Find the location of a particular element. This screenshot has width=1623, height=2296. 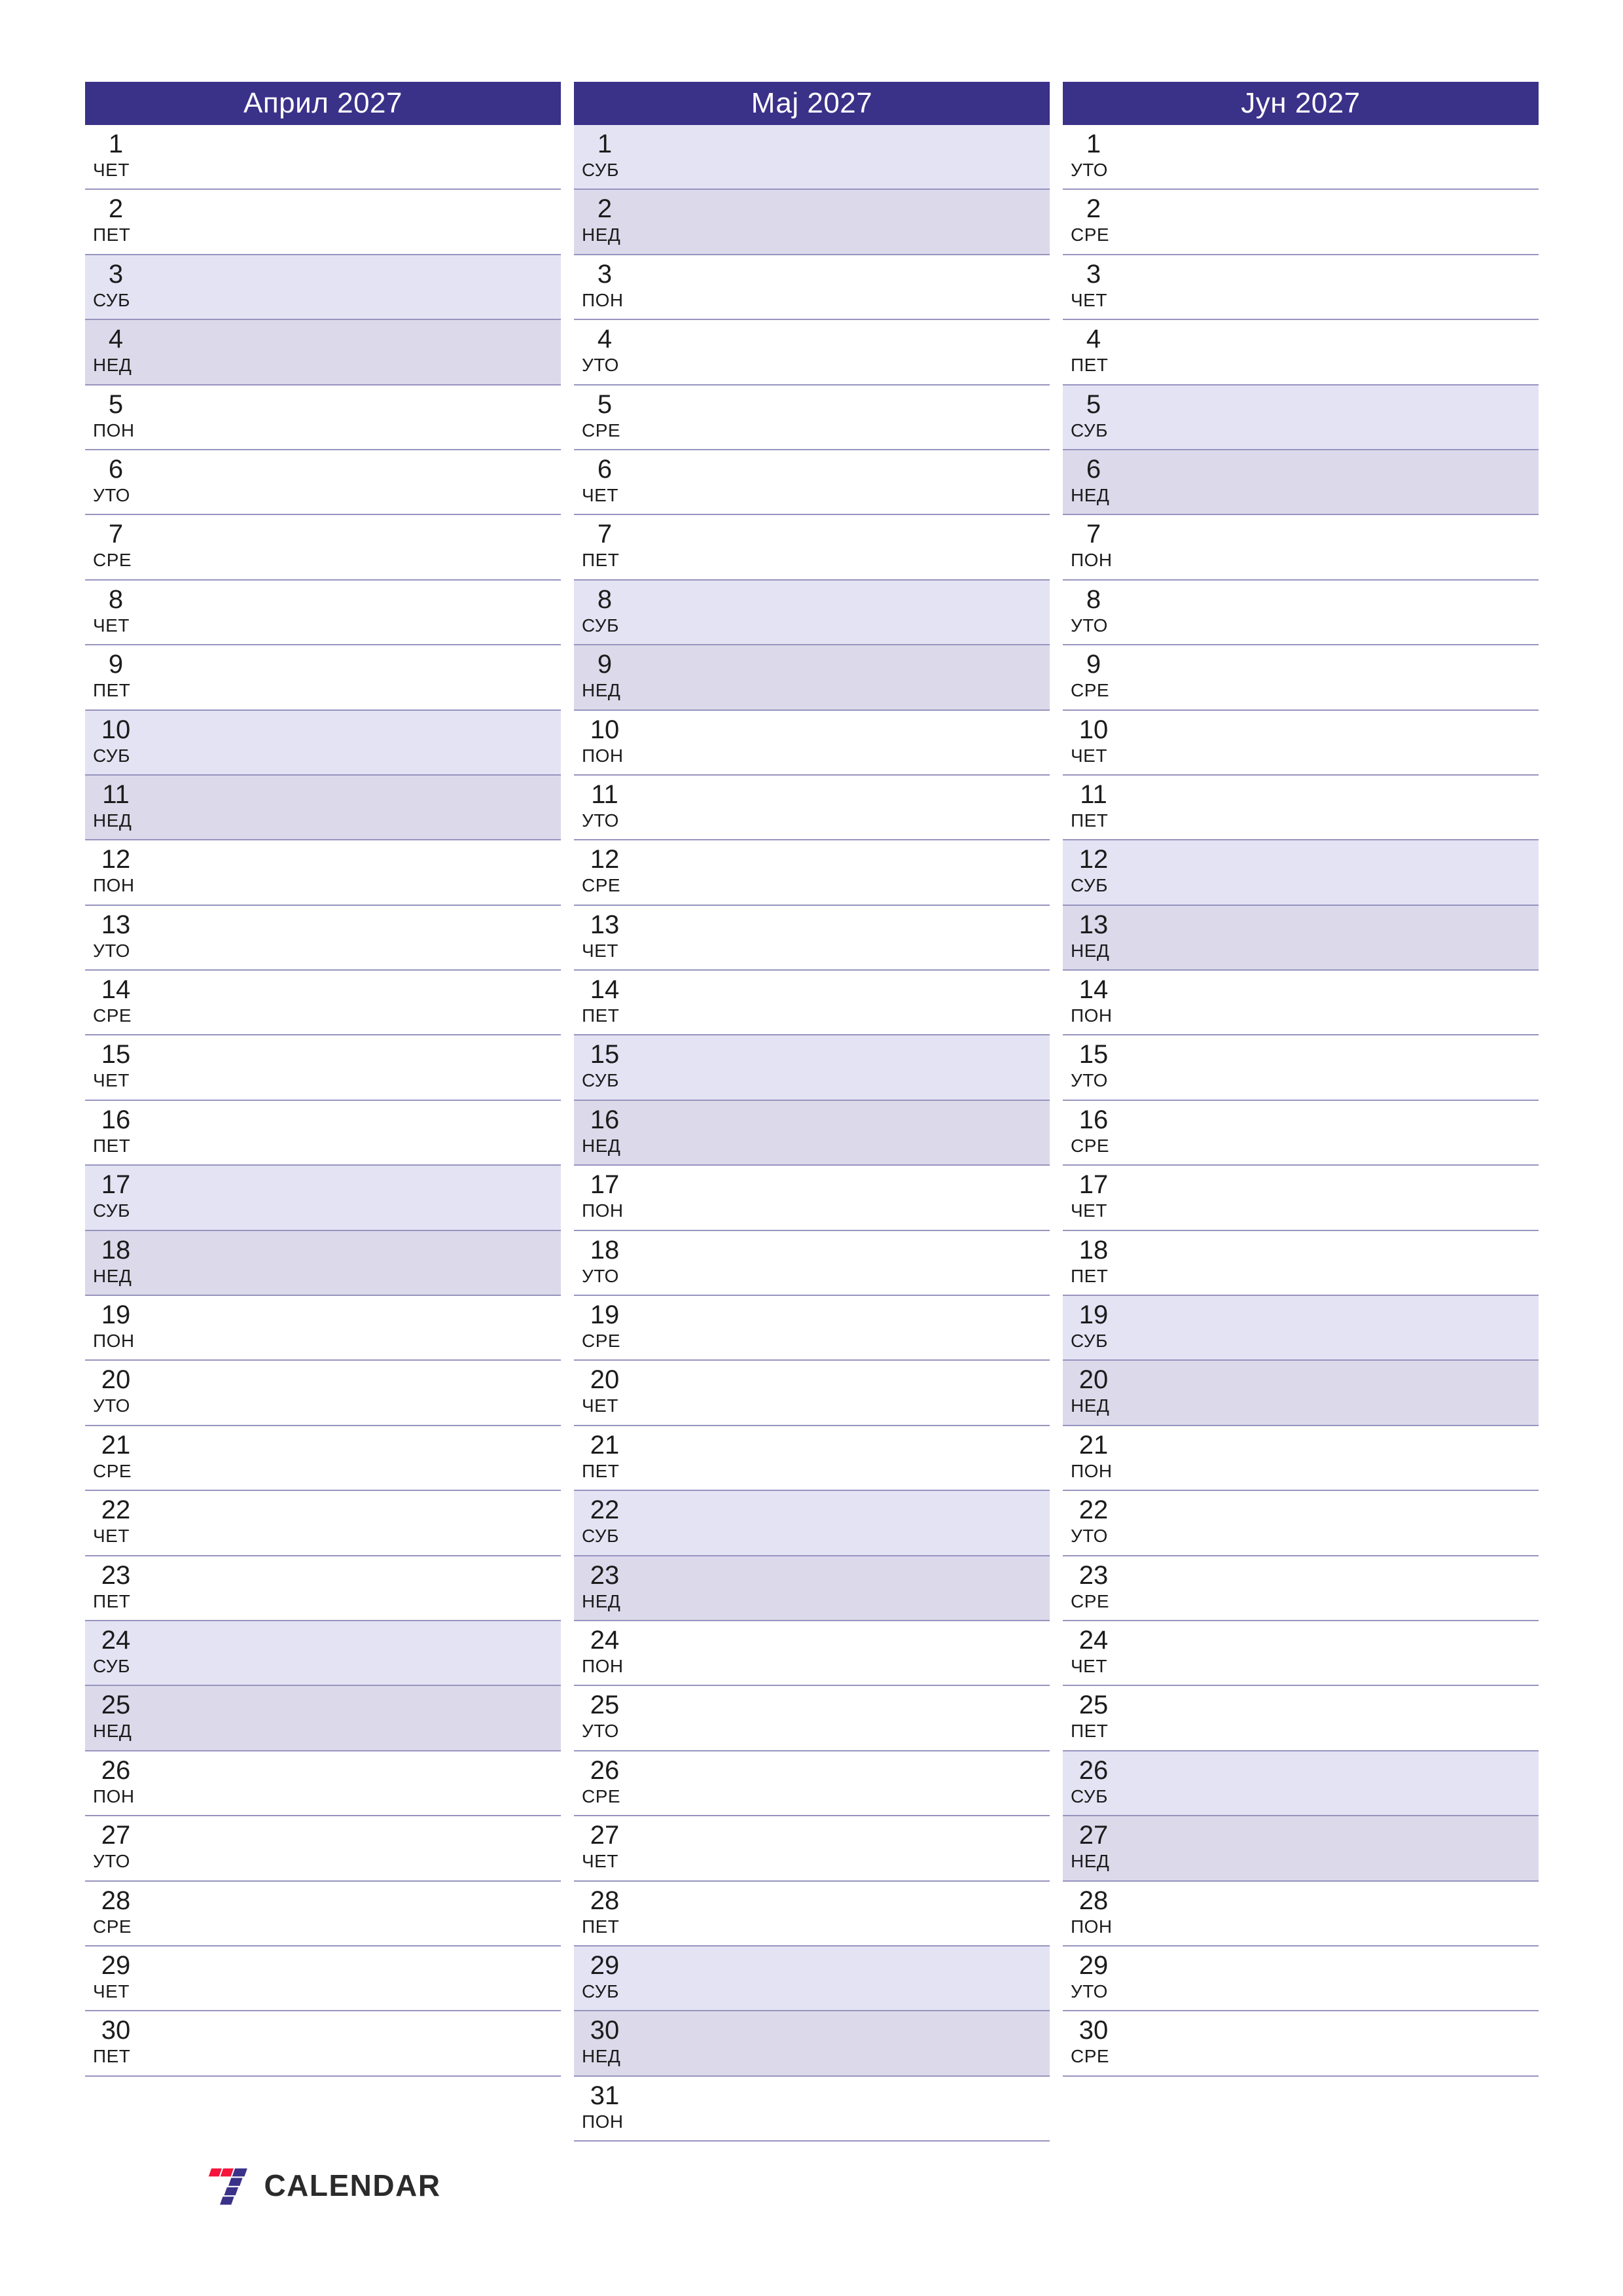

day-row: 28 ПЕТ is located at coordinates (812, 1913).